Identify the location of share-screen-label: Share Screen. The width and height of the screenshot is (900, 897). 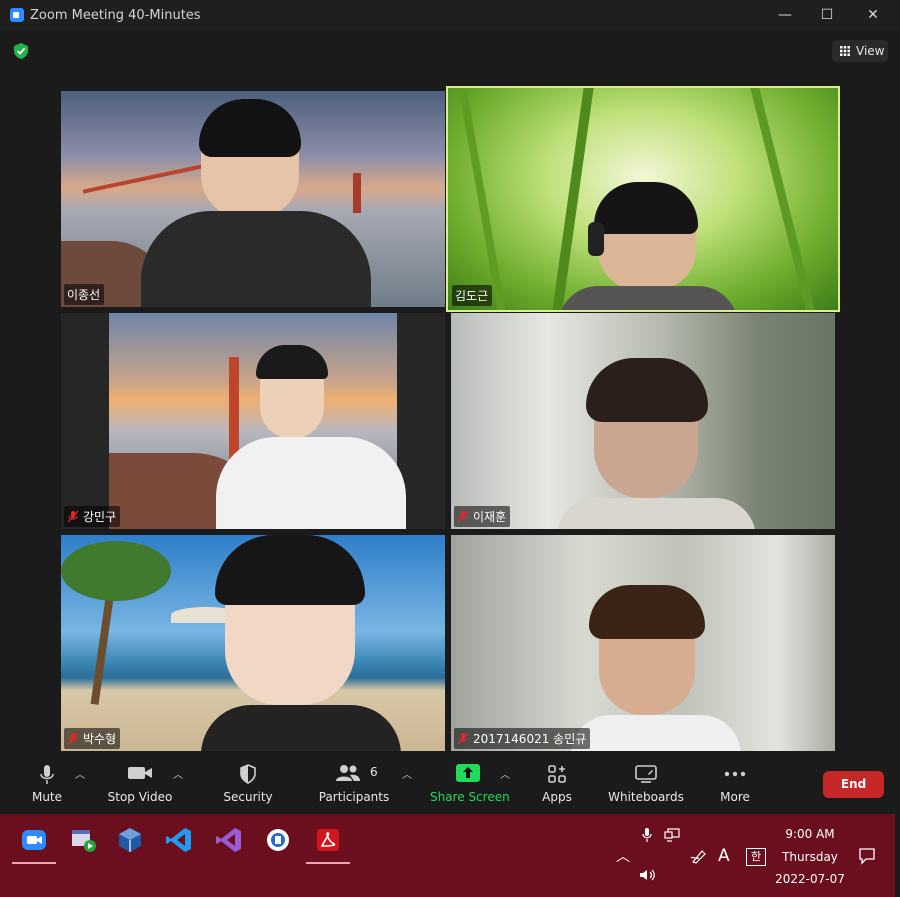
(470, 797).